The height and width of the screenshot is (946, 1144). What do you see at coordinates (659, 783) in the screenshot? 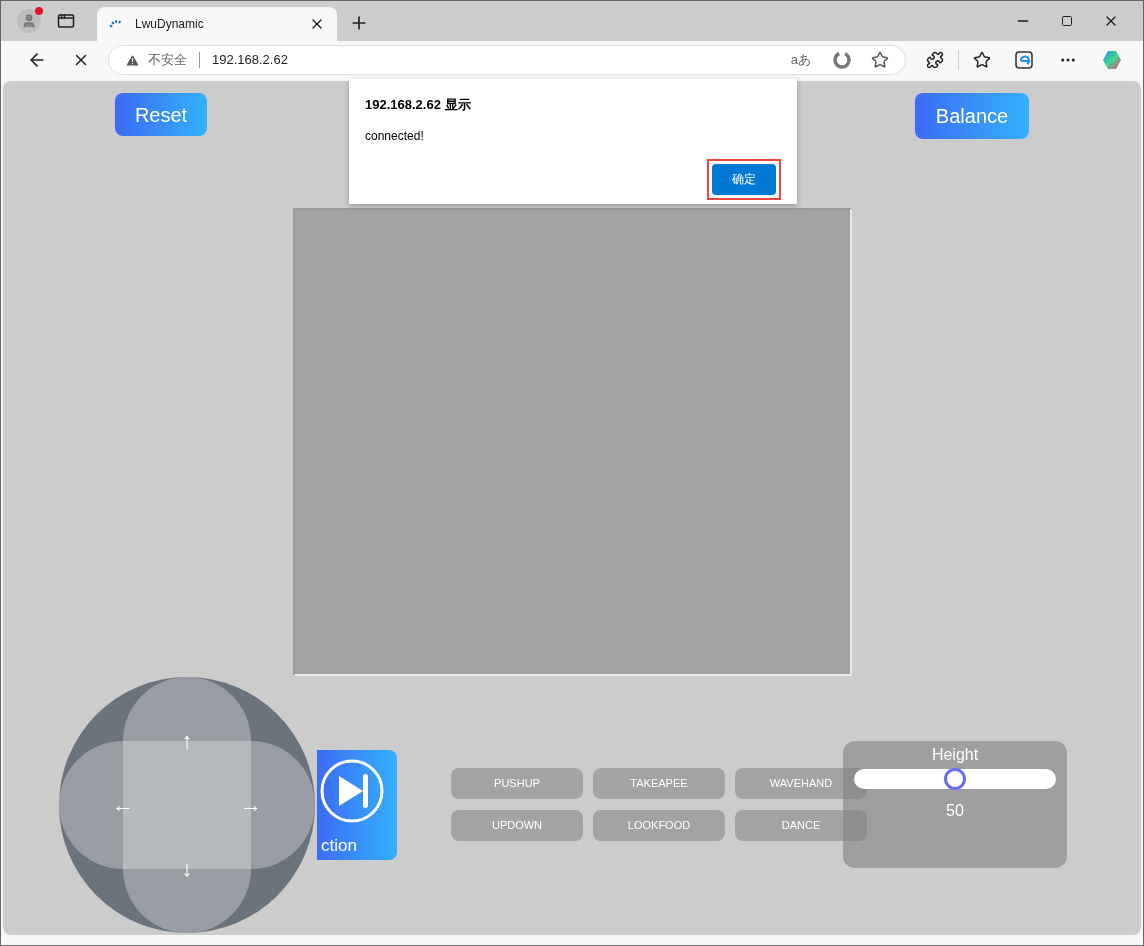
I see `command-button: TAKEAPEE` at bounding box center [659, 783].